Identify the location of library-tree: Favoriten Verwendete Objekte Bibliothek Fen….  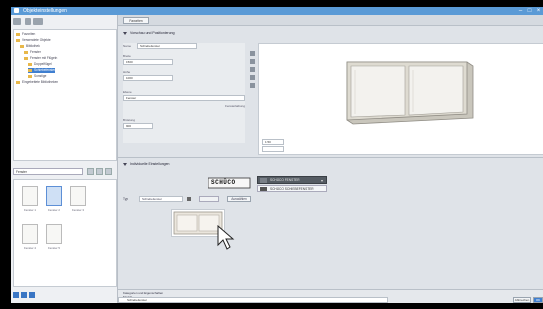
(65, 95).